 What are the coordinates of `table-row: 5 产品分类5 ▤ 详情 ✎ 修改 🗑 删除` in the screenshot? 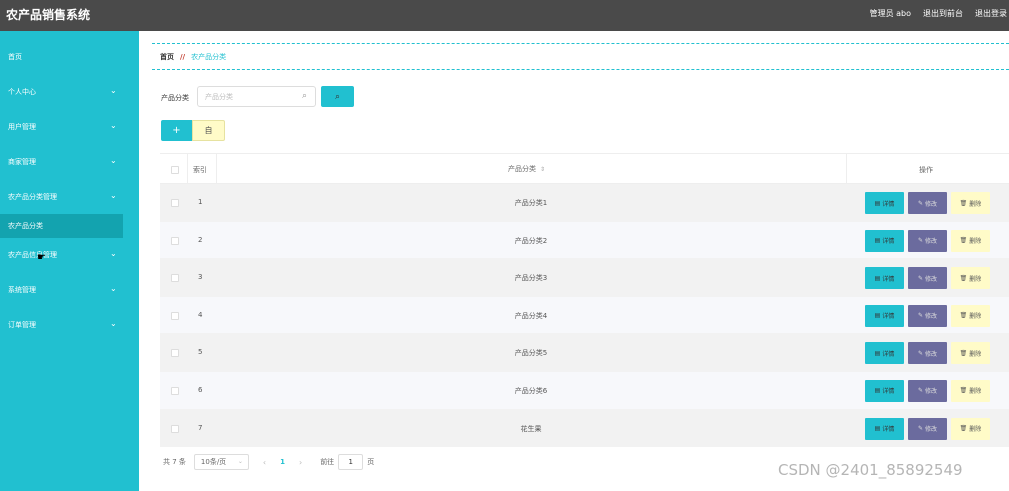 It's located at (584, 353).